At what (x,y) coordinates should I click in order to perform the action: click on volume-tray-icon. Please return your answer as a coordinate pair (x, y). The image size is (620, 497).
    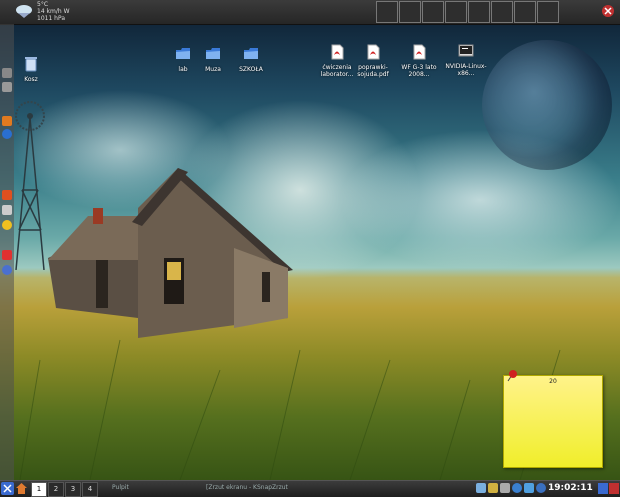
    Looking at the image, I should click on (529, 488).